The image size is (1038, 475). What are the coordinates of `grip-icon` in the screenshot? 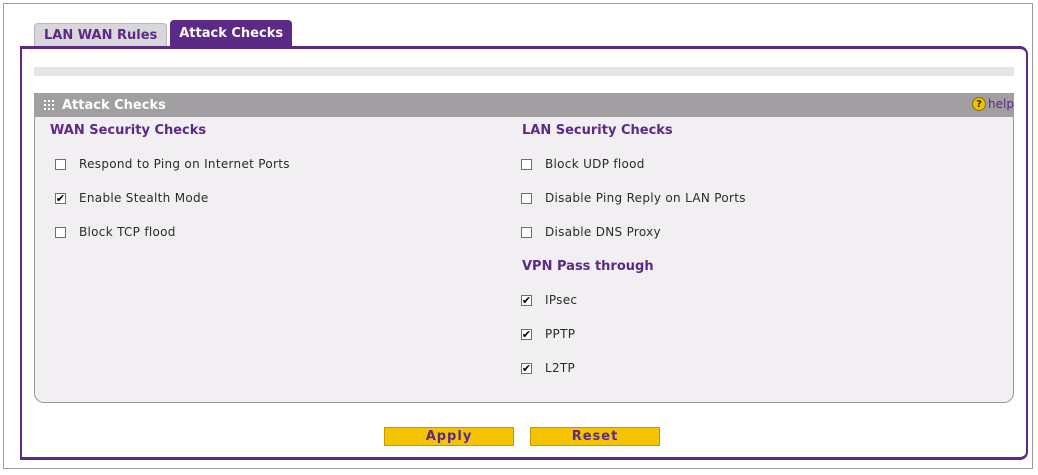 It's located at (49, 105).